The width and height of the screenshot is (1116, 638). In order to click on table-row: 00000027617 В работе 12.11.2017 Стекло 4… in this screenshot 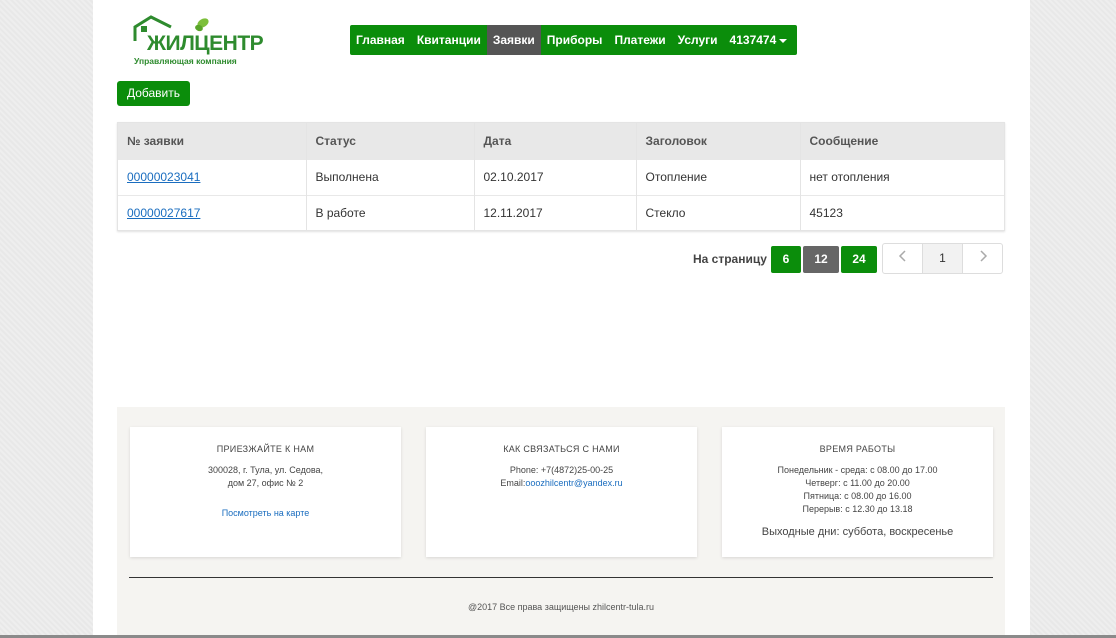, I will do `click(561, 212)`.